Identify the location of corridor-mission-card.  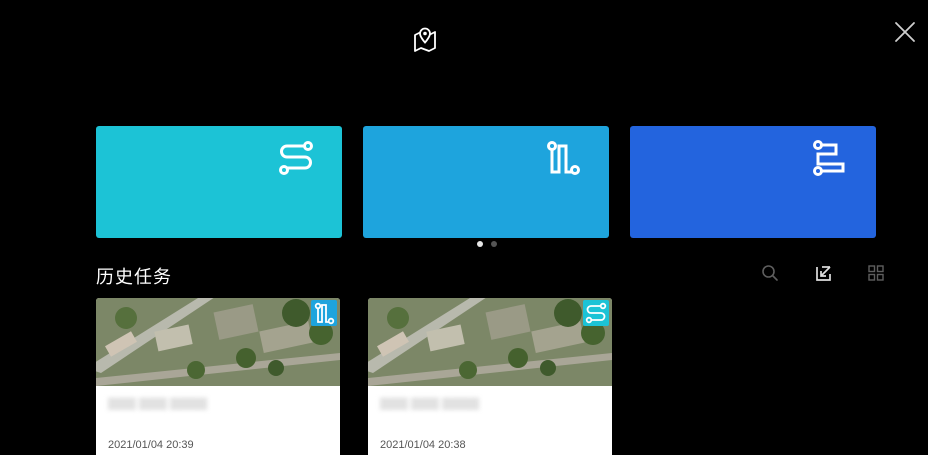
(753, 182).